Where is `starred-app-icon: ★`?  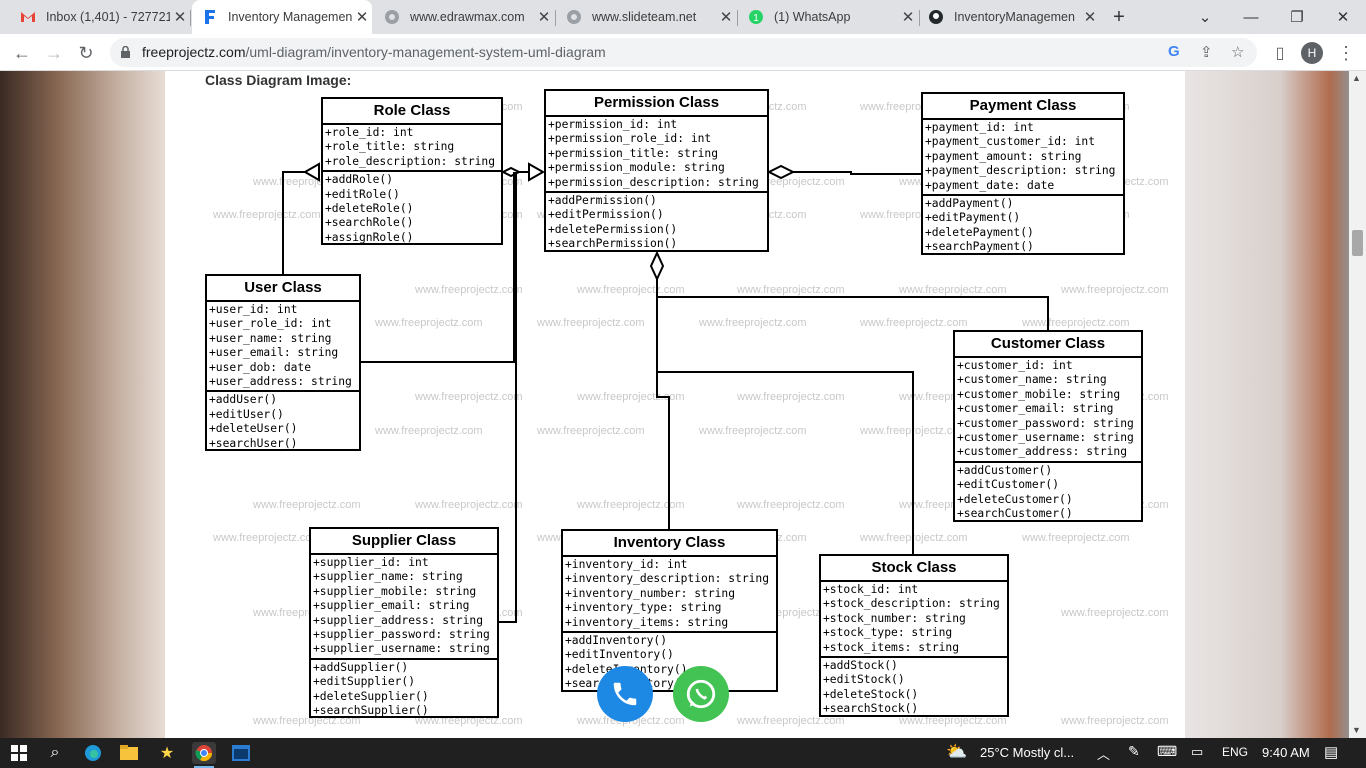 starred-app-icon: ★ is located at coordinates (167, 753).